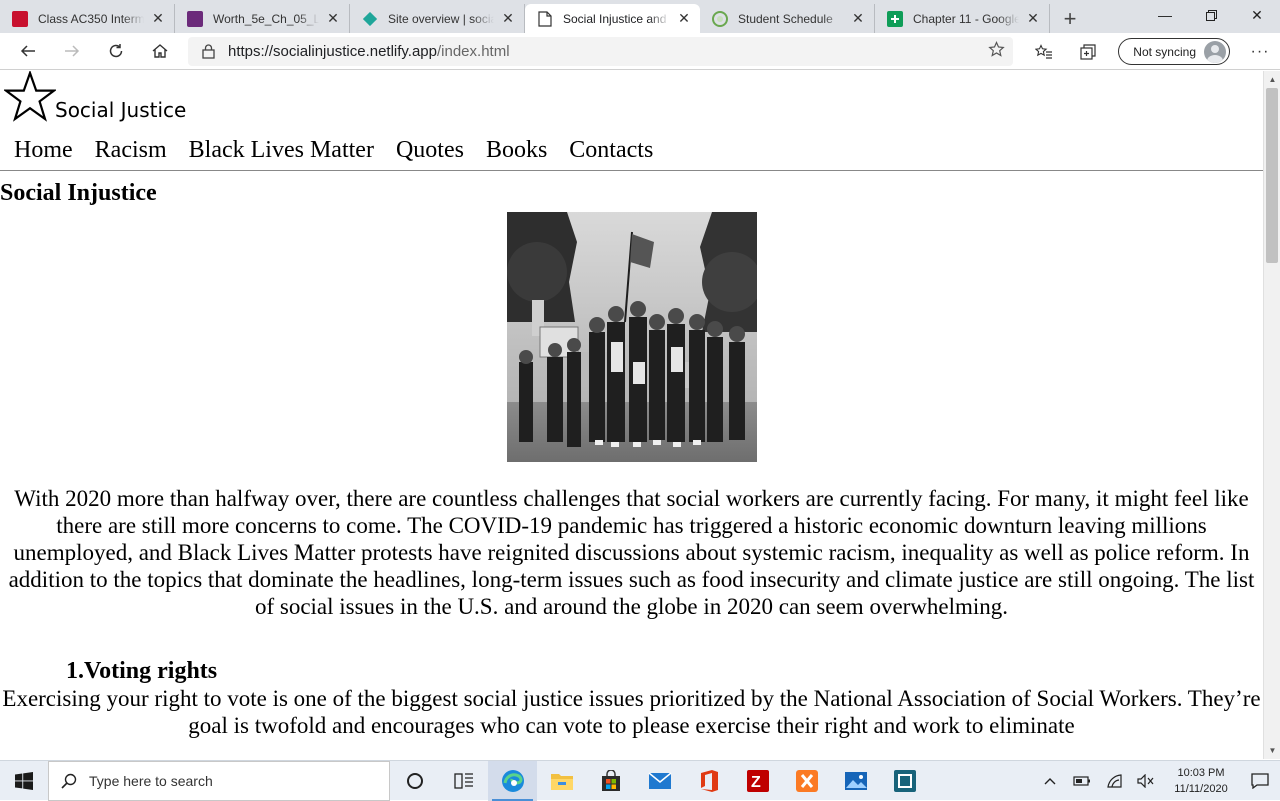 Image resolution: width=1280 pixels, height=801 pixels. I want to click on photos-icon, so click(855, 781).